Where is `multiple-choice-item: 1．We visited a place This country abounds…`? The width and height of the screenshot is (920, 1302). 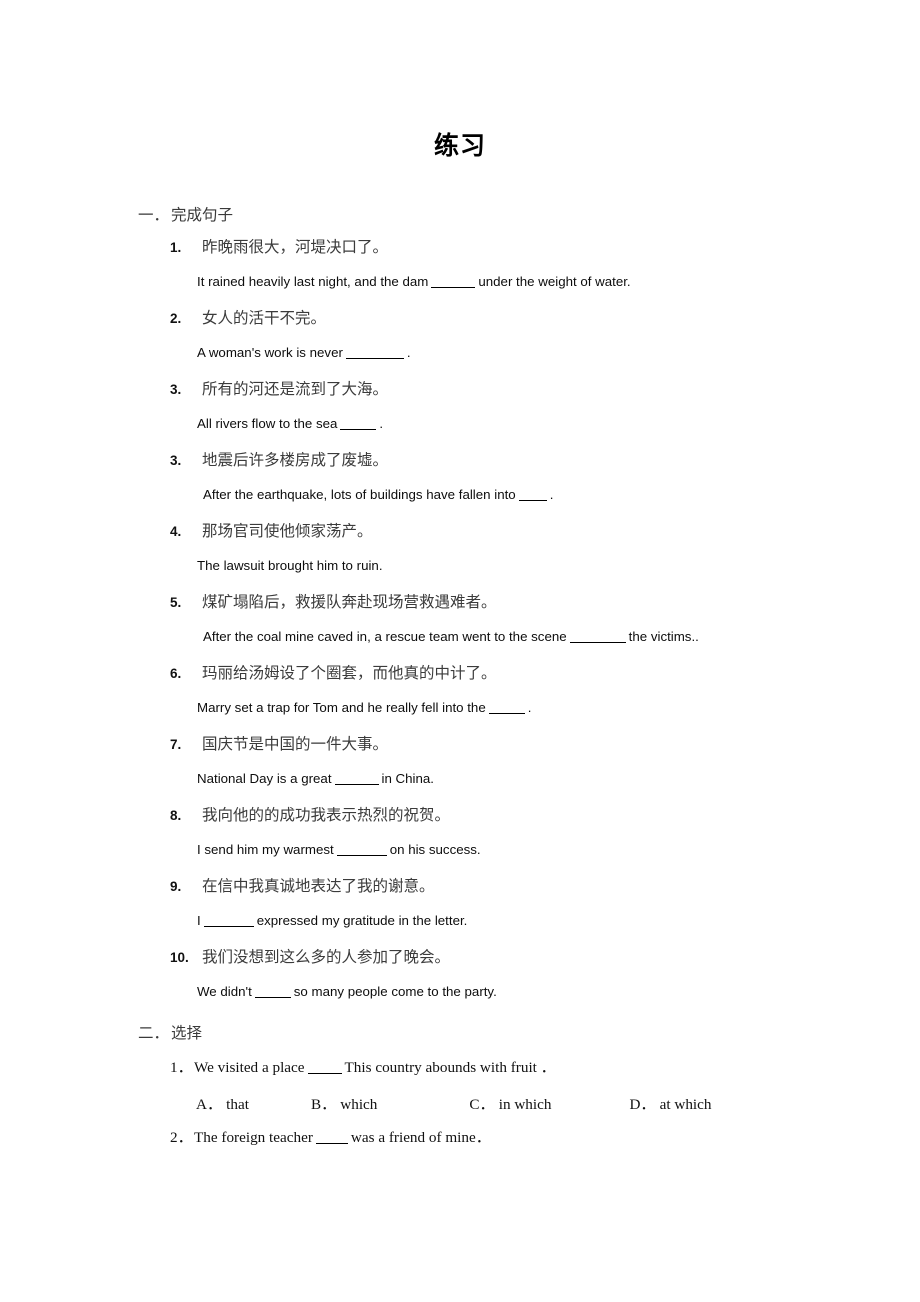
multiple-choice-item: 1．We visited a place This country abounds… is located at coordinates (460, 1086).